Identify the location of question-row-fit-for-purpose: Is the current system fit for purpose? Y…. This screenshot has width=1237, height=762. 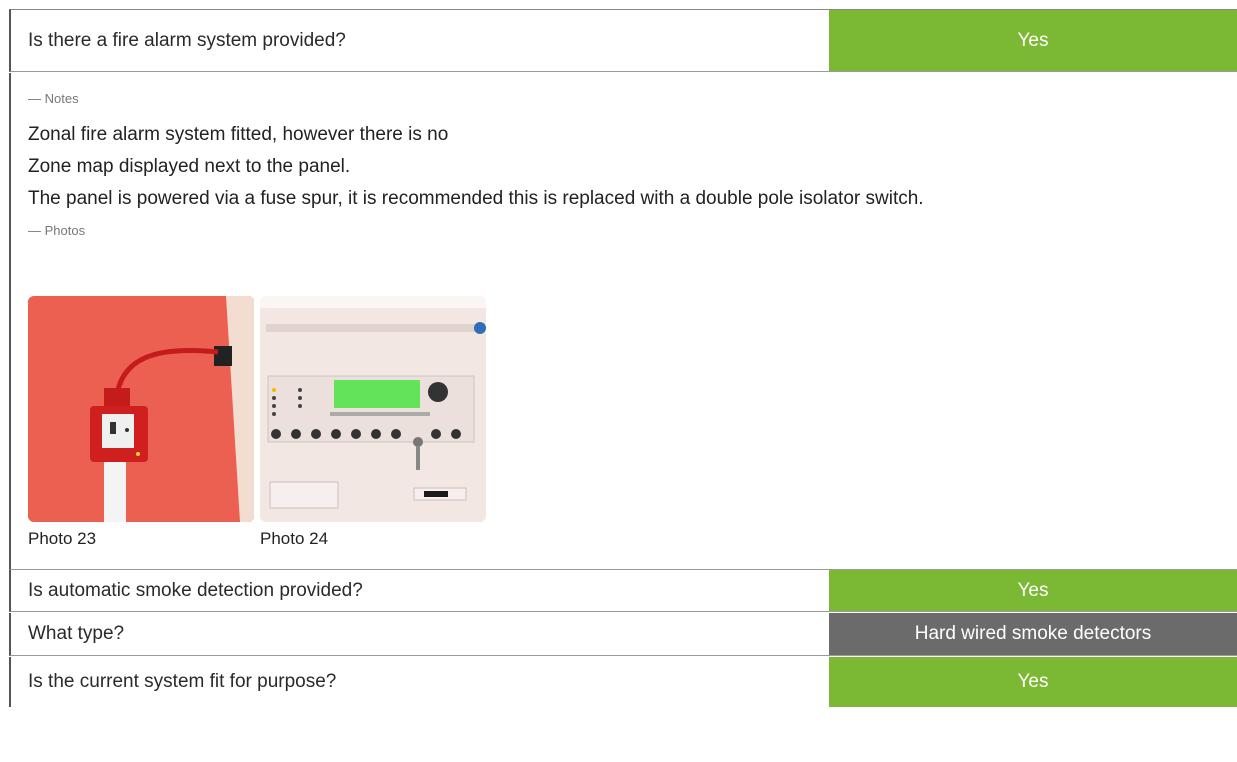
(623, 682).